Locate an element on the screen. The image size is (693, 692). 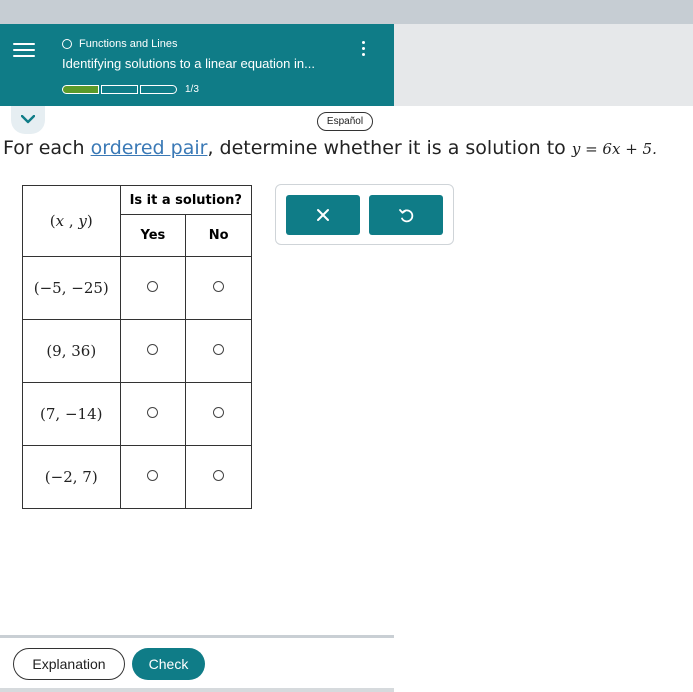
undo-button is located at coordinates (406, 215).